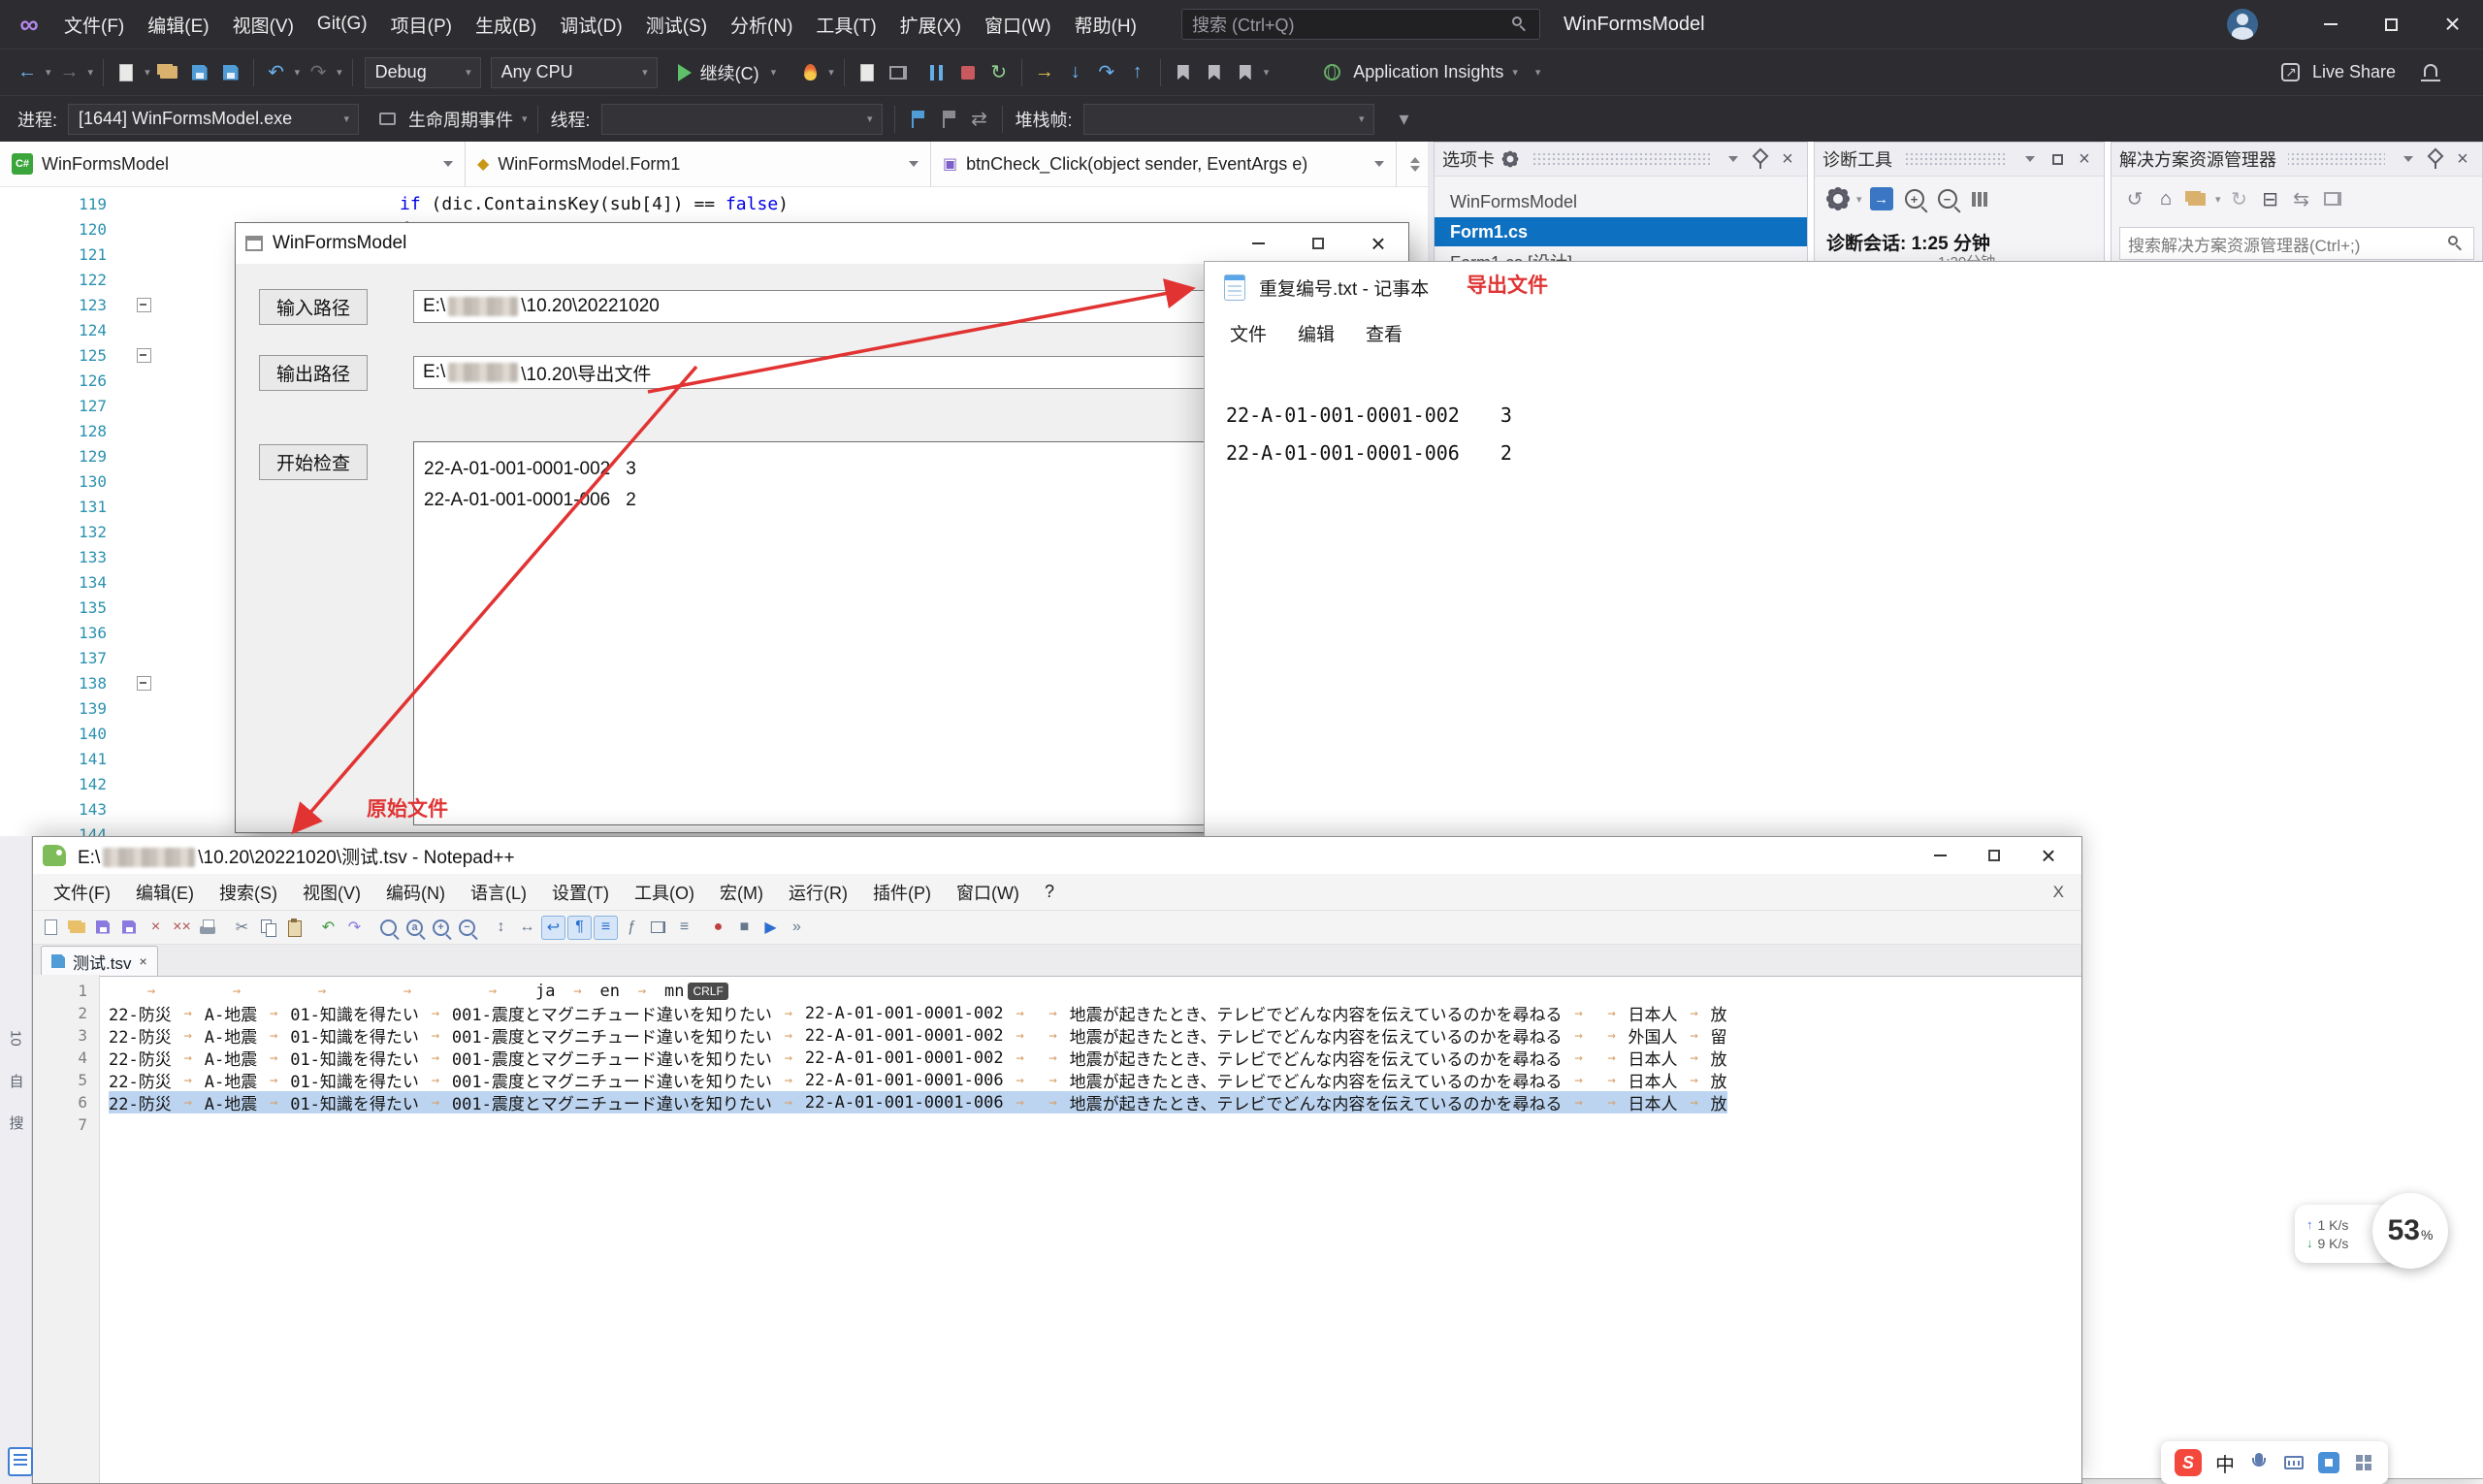 This screenshot has width=2483, height=1484. I want to click on next-bookmark-icon, so click(1245, 72).